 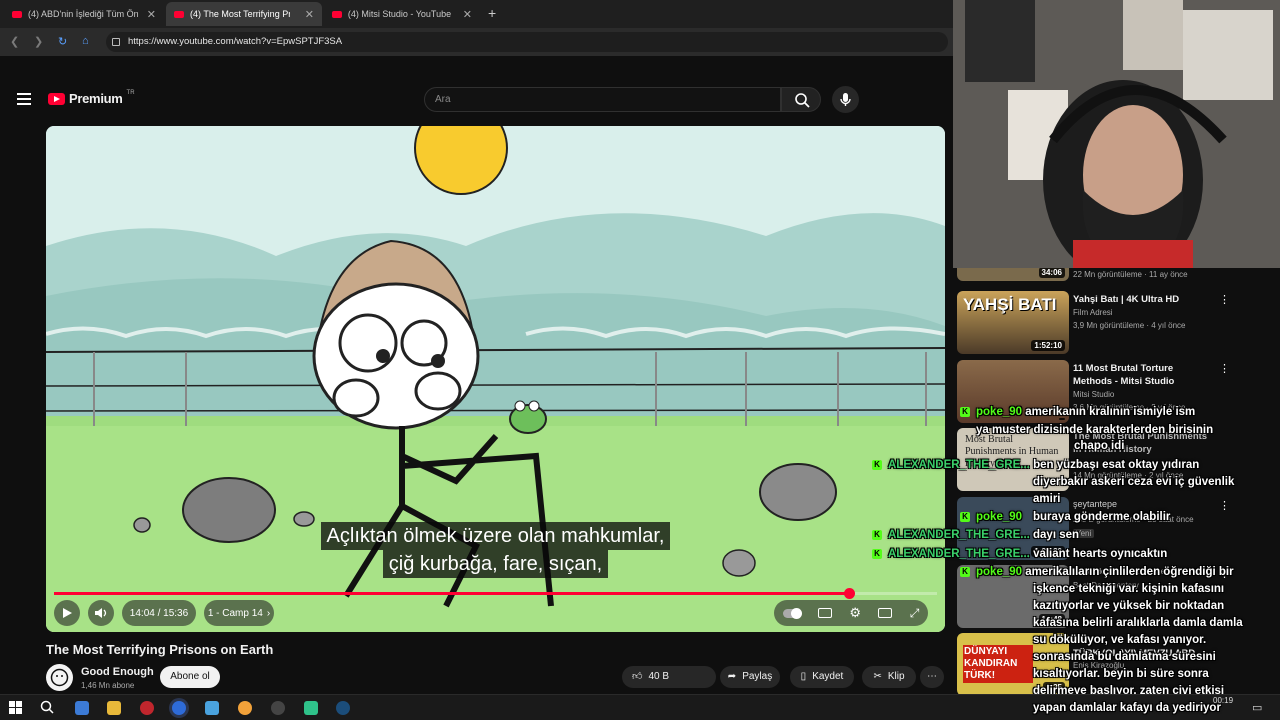 I want to click on chapter-button: 1 - Camp 14 ›, so click(x=239, y=613).